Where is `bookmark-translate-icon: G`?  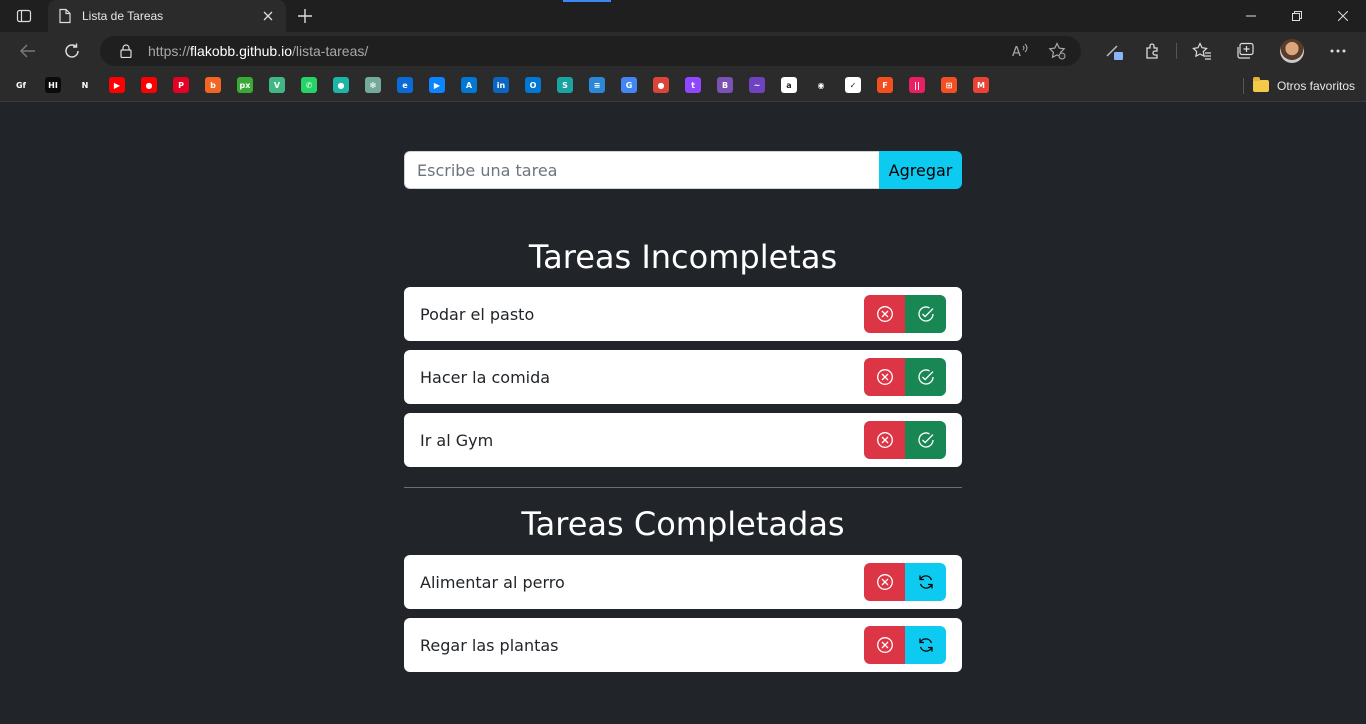 bookmark-translate-icon: G is located at coordinates (629, 85).